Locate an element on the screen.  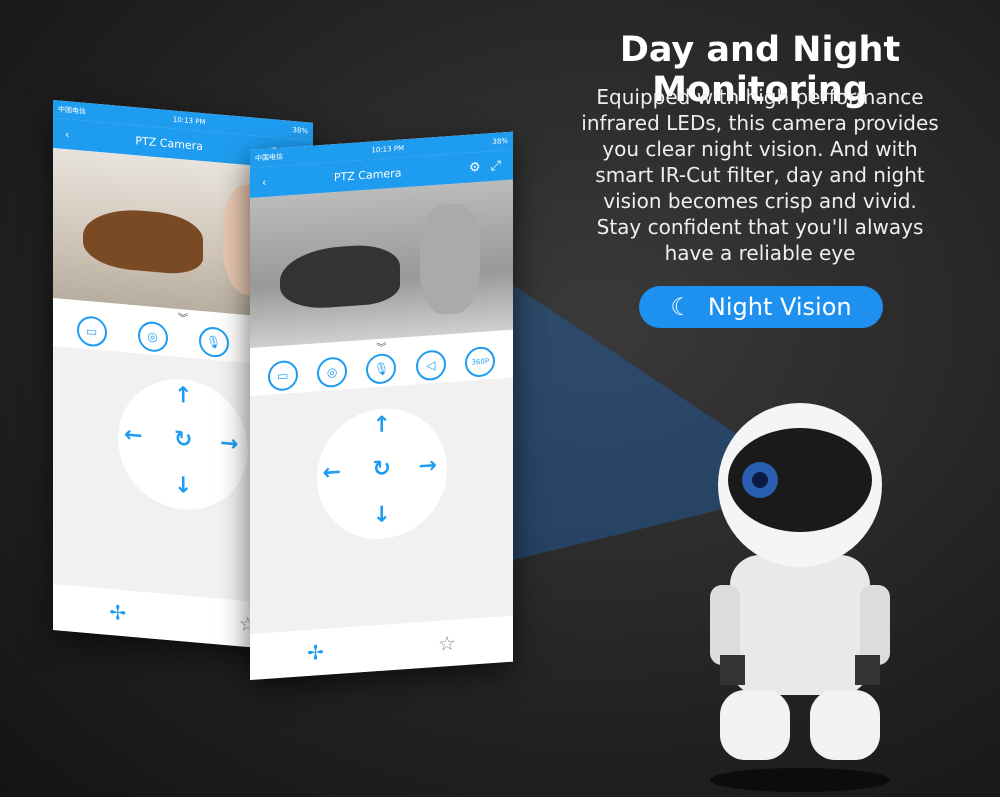
gear-icon: ⚙ is located at coordinates (475, 167).